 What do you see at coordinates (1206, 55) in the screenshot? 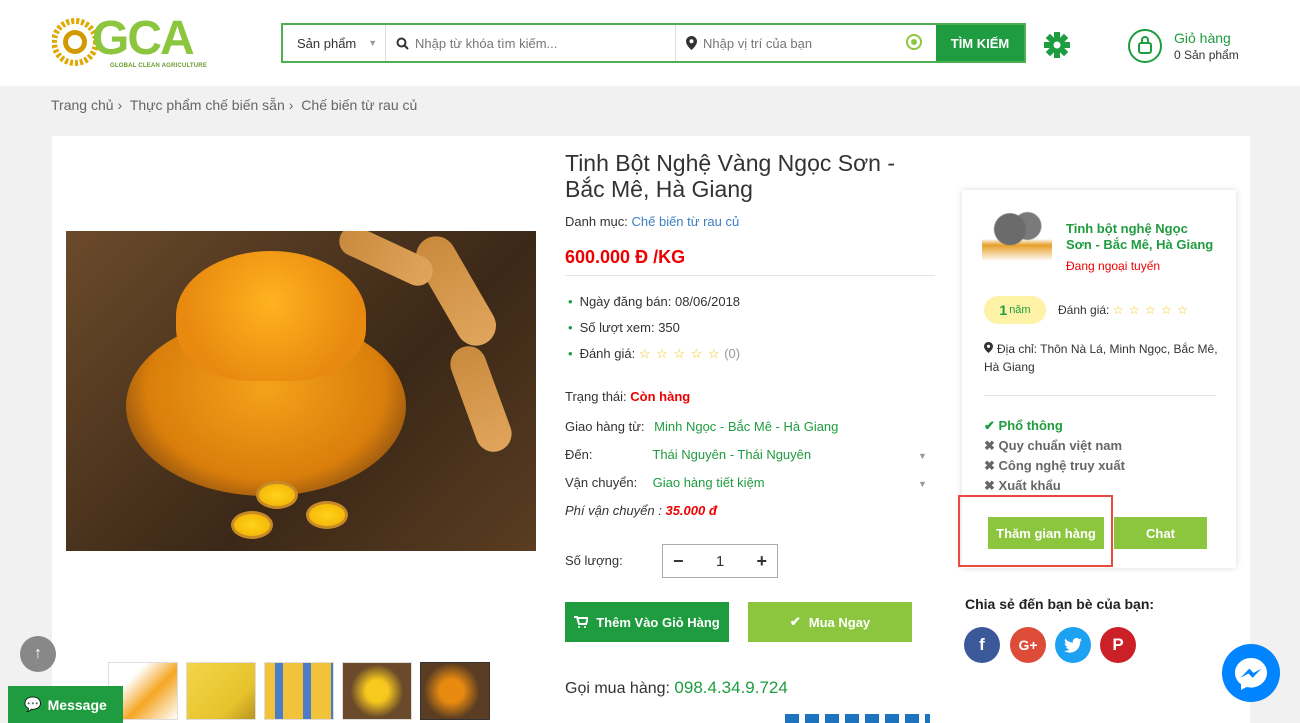
I see `cart-count: 0 Sản phẩm` at bounding box center [1206, 55].